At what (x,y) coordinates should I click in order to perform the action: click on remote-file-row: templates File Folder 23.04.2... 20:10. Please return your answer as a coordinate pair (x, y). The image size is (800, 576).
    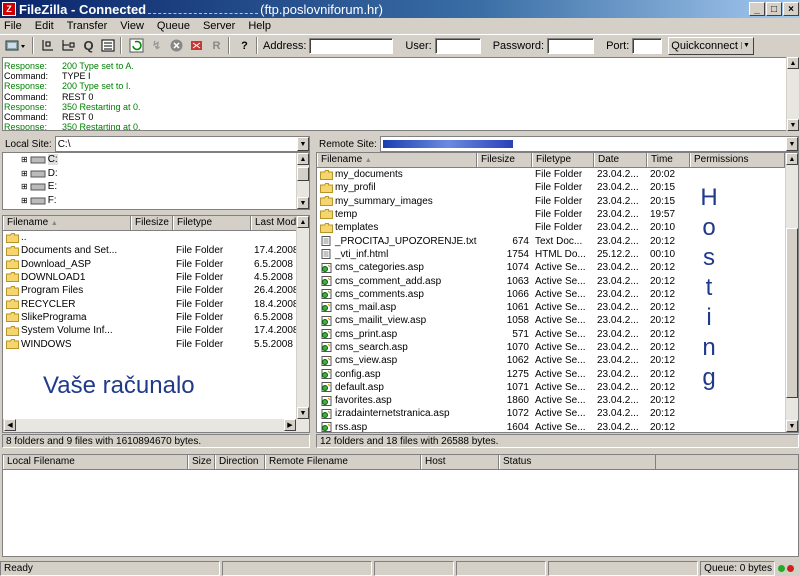
    Looking at the image, I should click on (557, 227).